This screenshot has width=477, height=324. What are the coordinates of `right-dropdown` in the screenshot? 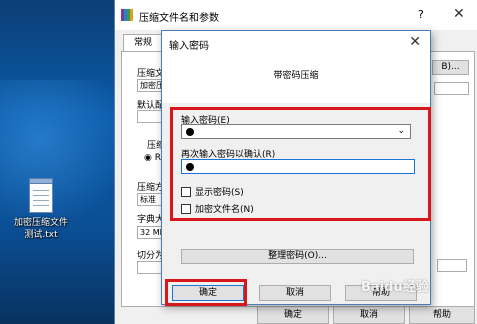 It's located at (451, 88).